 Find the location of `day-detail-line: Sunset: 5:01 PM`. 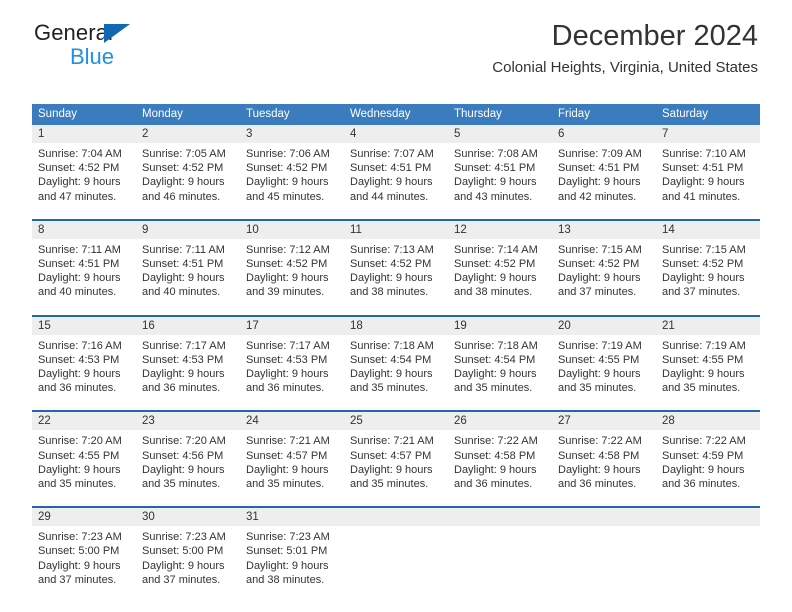

day-detail-line: Sunset: 5:01 PM is located at coordinates (287, 551).